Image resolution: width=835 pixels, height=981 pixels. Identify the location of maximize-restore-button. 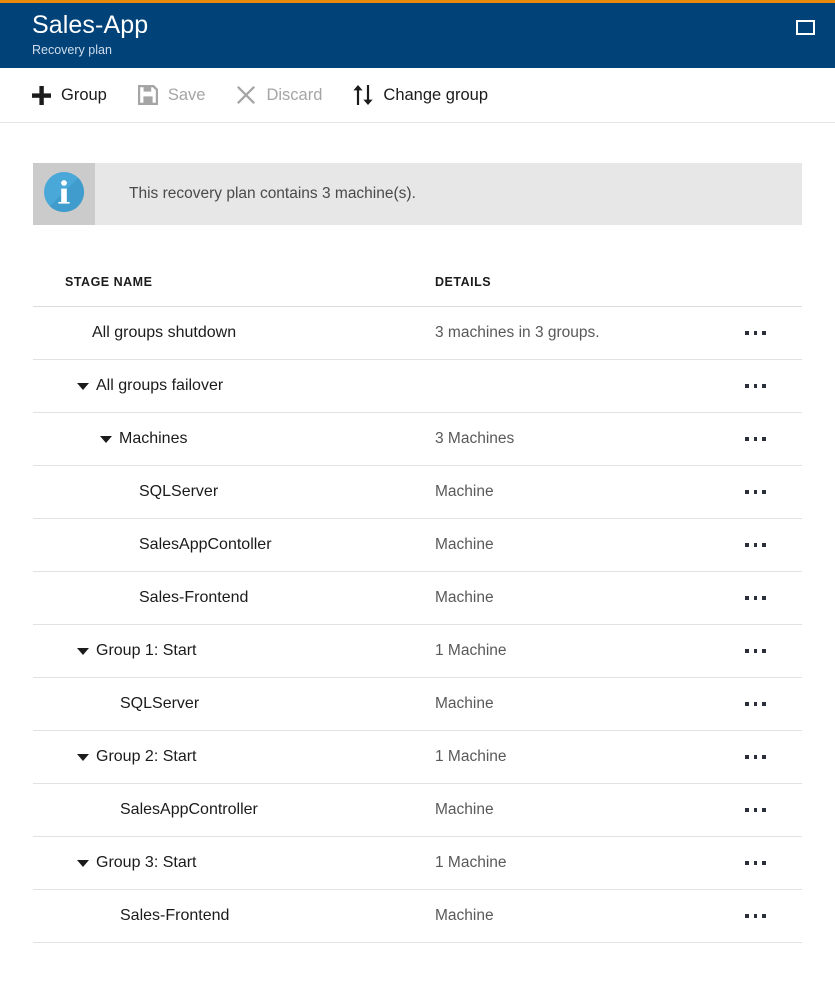
(805, 27).